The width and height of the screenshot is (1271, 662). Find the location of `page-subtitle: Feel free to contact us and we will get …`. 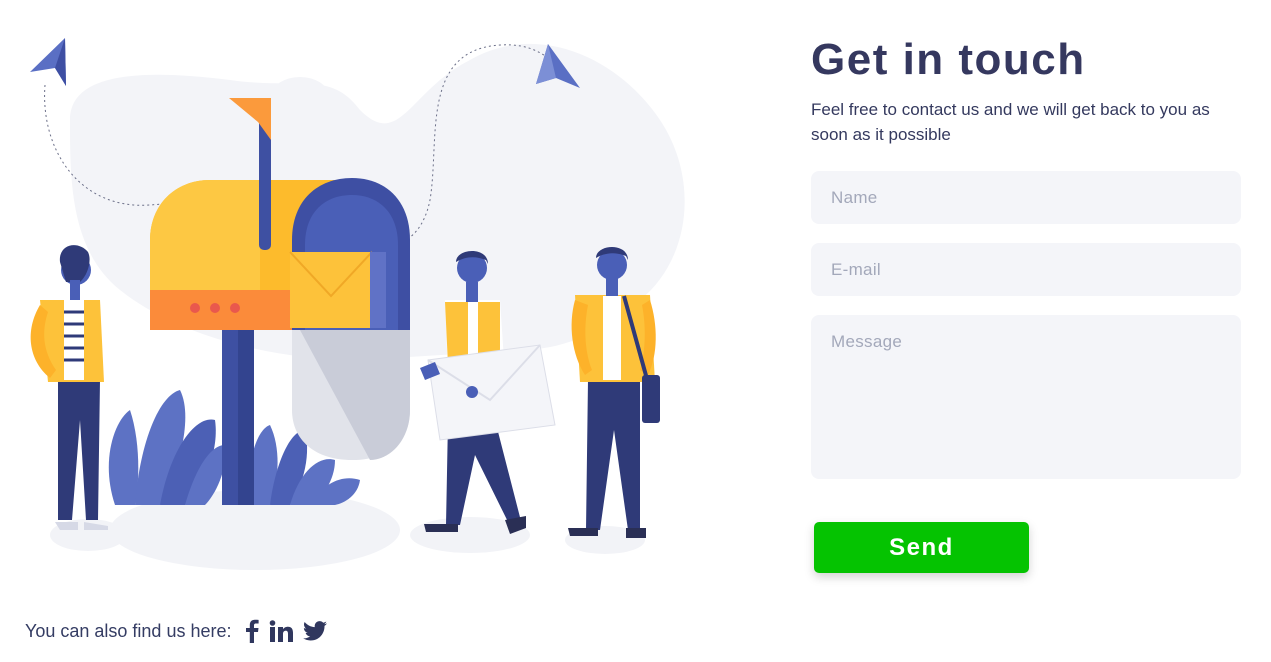

page-subtitle: Feel free to contact us and we will get … is located at coordinates (1010, 122).